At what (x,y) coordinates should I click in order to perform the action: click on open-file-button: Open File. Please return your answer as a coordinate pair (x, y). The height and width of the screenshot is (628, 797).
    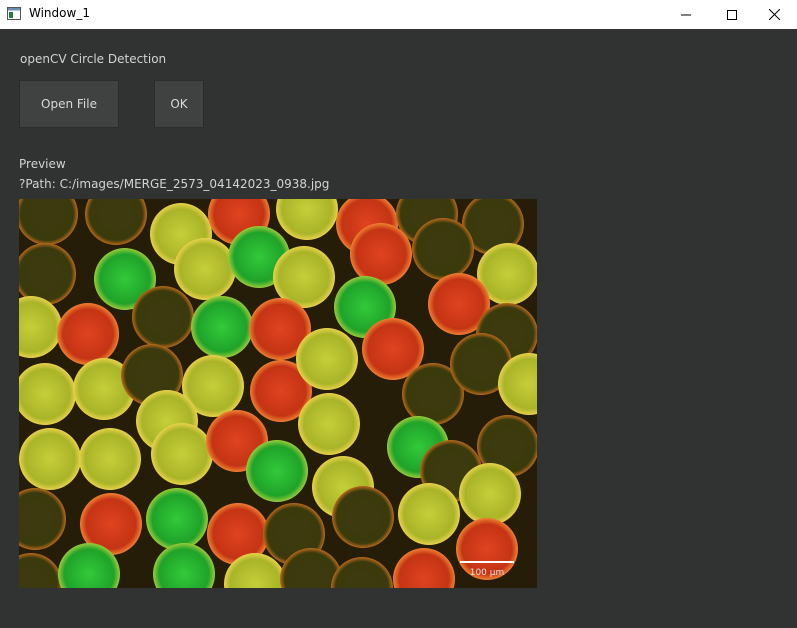
    Looking at the image, I should click on (69, 104).